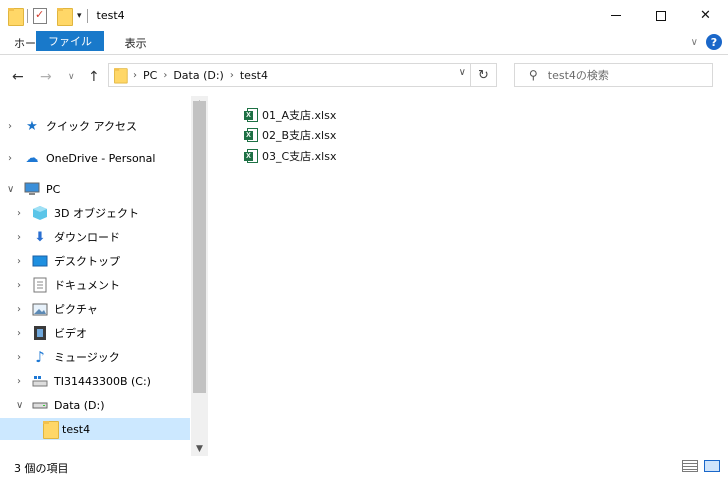 This screenshot has height=480, width=728. Describe the element at coordinates (701, 466) in the screenshot. I see `view-switcher` at that location.